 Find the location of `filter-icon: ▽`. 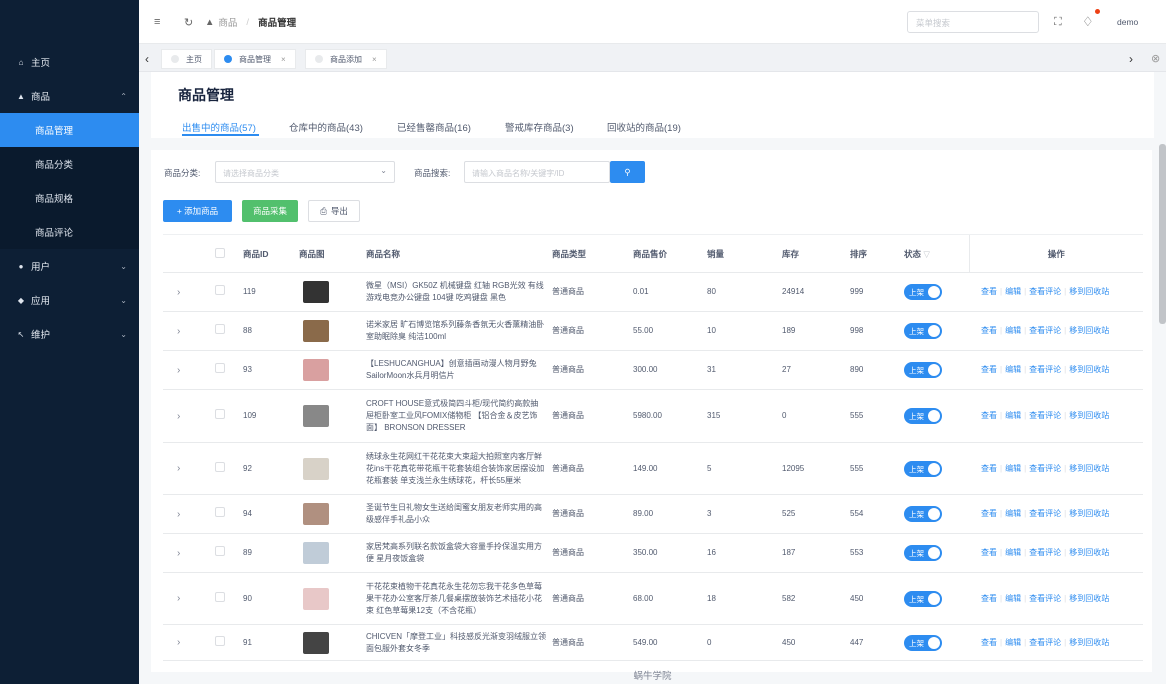

filter-icon: ▽ is located at coordinates (926, 254).